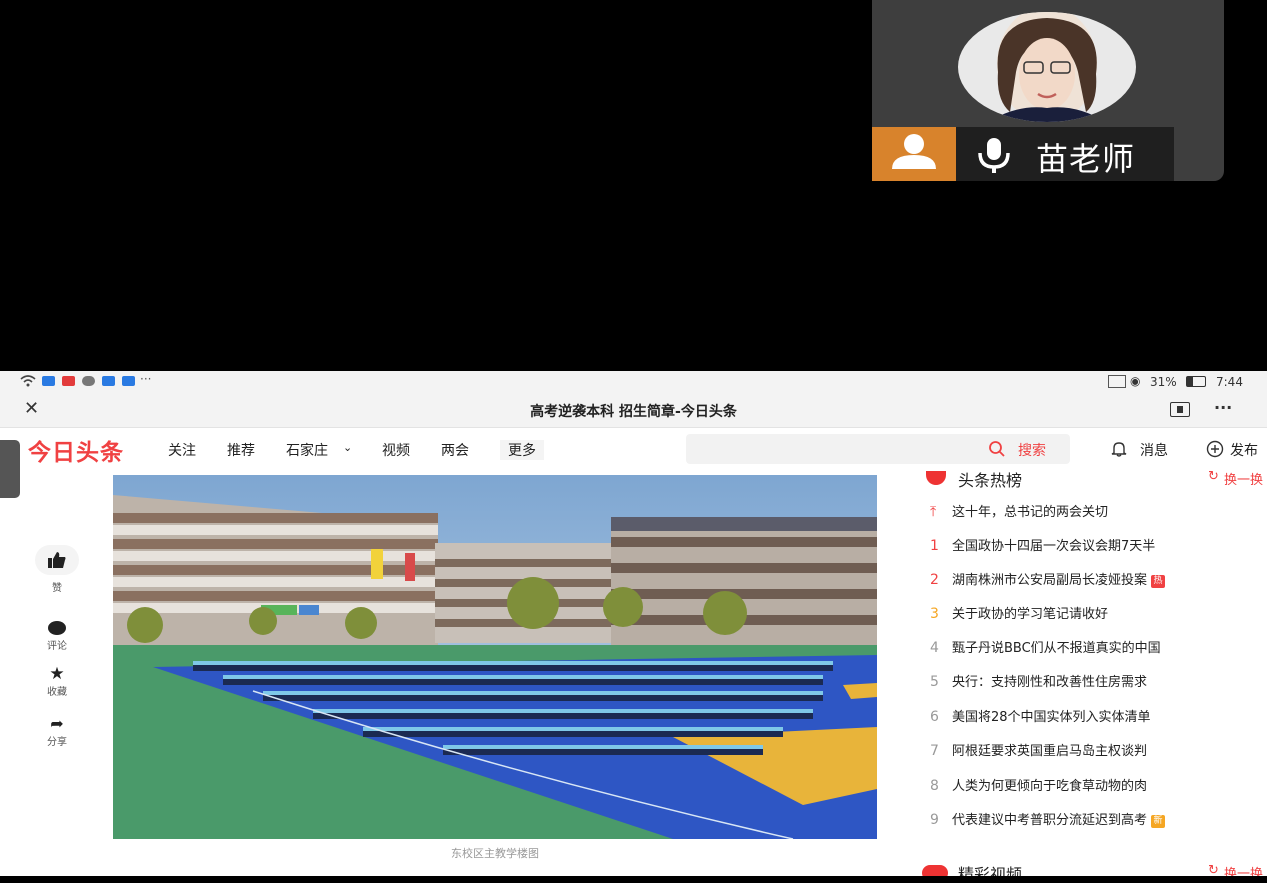 Image resolution: width=1267 pixels, height=883 pixels. I want to click on hot-rank: 7, so click(934, 751).